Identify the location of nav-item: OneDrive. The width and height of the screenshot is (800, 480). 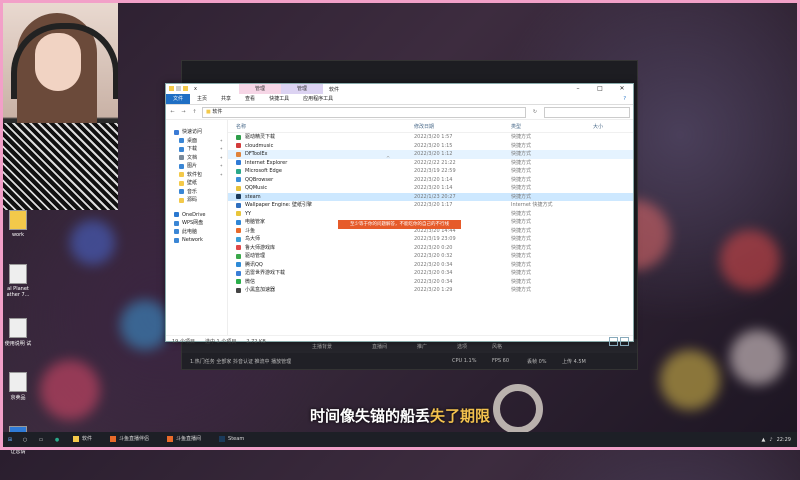
(196, 215).